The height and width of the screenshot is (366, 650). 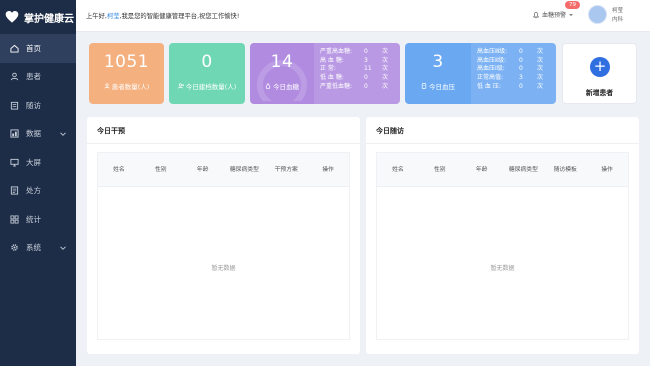 What do you see at coordinates (33, 48) in the screenshot?
I see `sidebar-item-label: 首页` at bounding box center [33, 48].